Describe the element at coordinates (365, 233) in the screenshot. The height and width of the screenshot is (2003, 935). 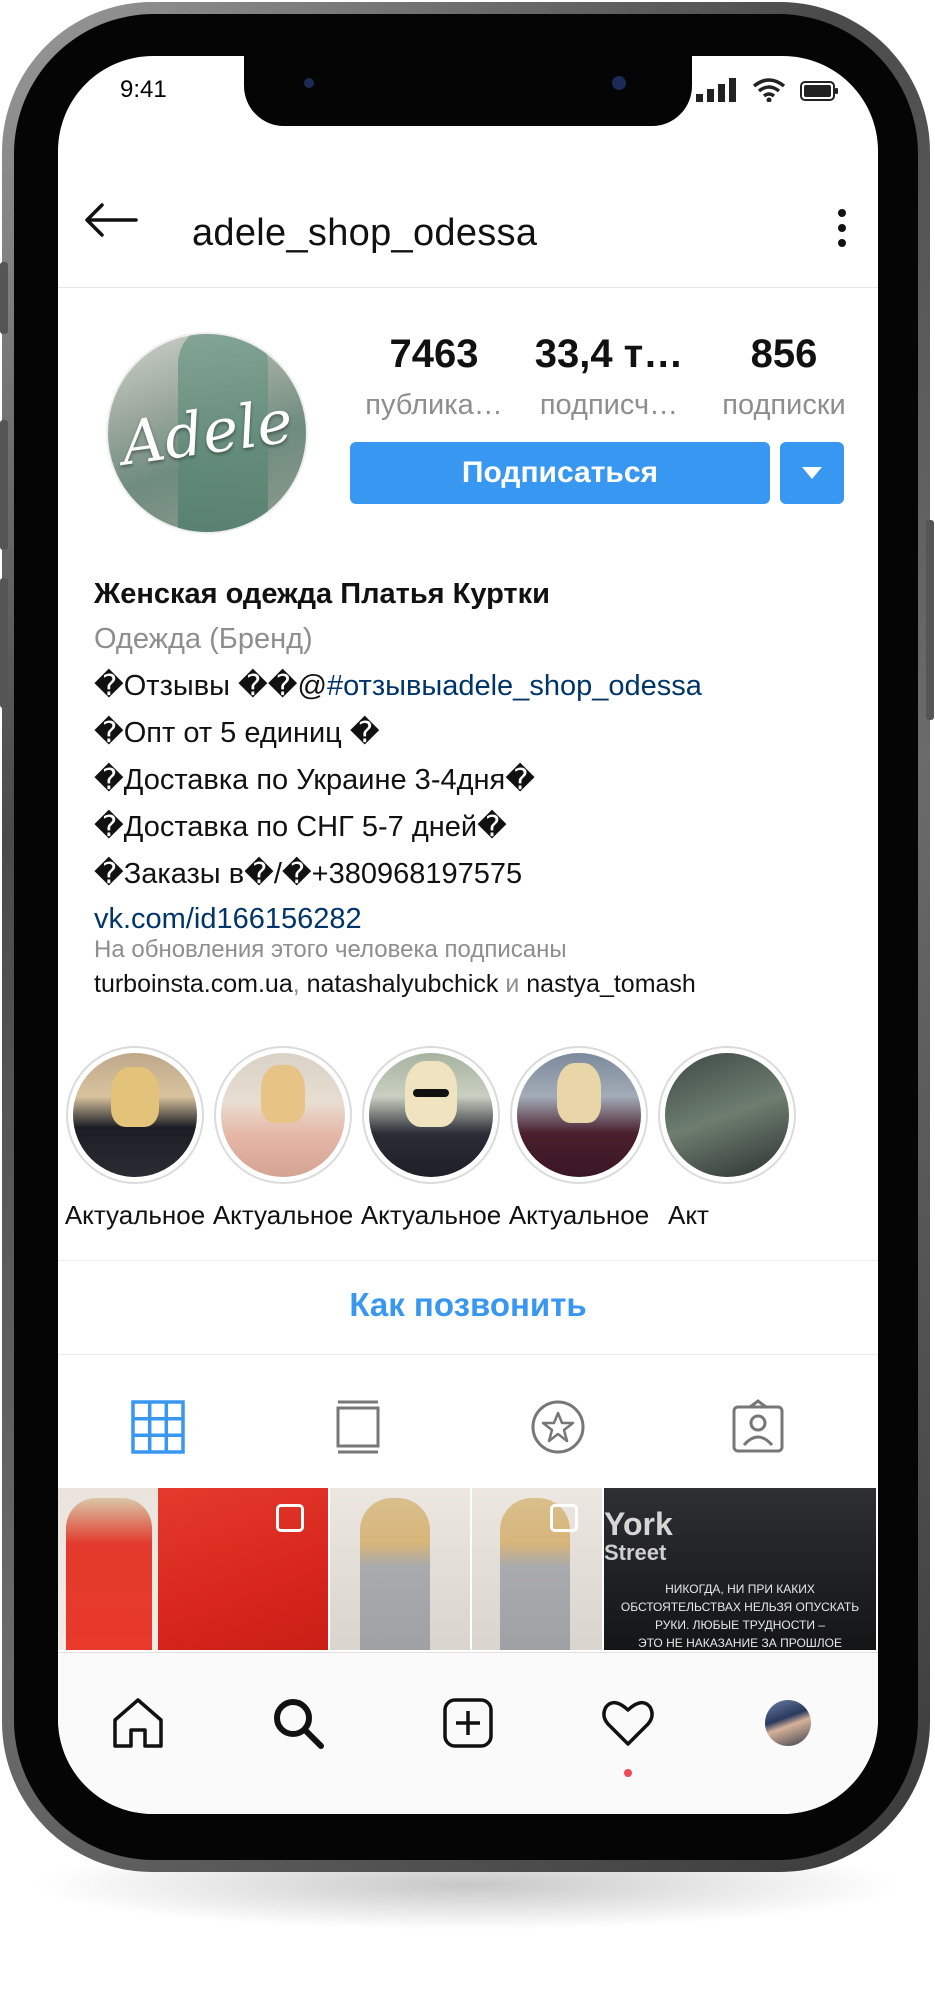
I see `header-username: adele_shop_odessa` at that location.